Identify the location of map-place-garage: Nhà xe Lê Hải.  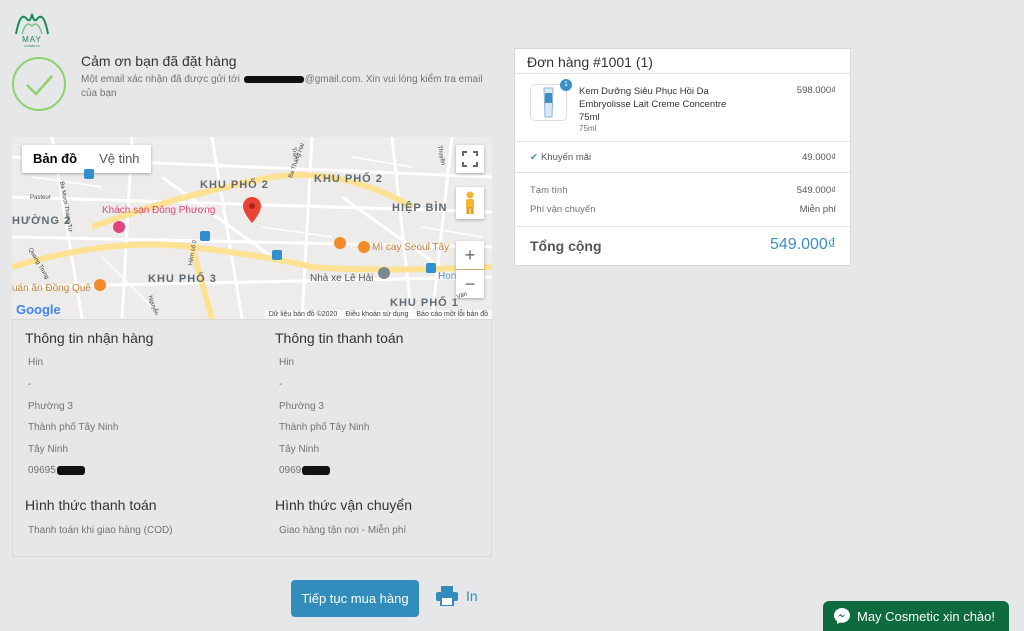
(341, 278).